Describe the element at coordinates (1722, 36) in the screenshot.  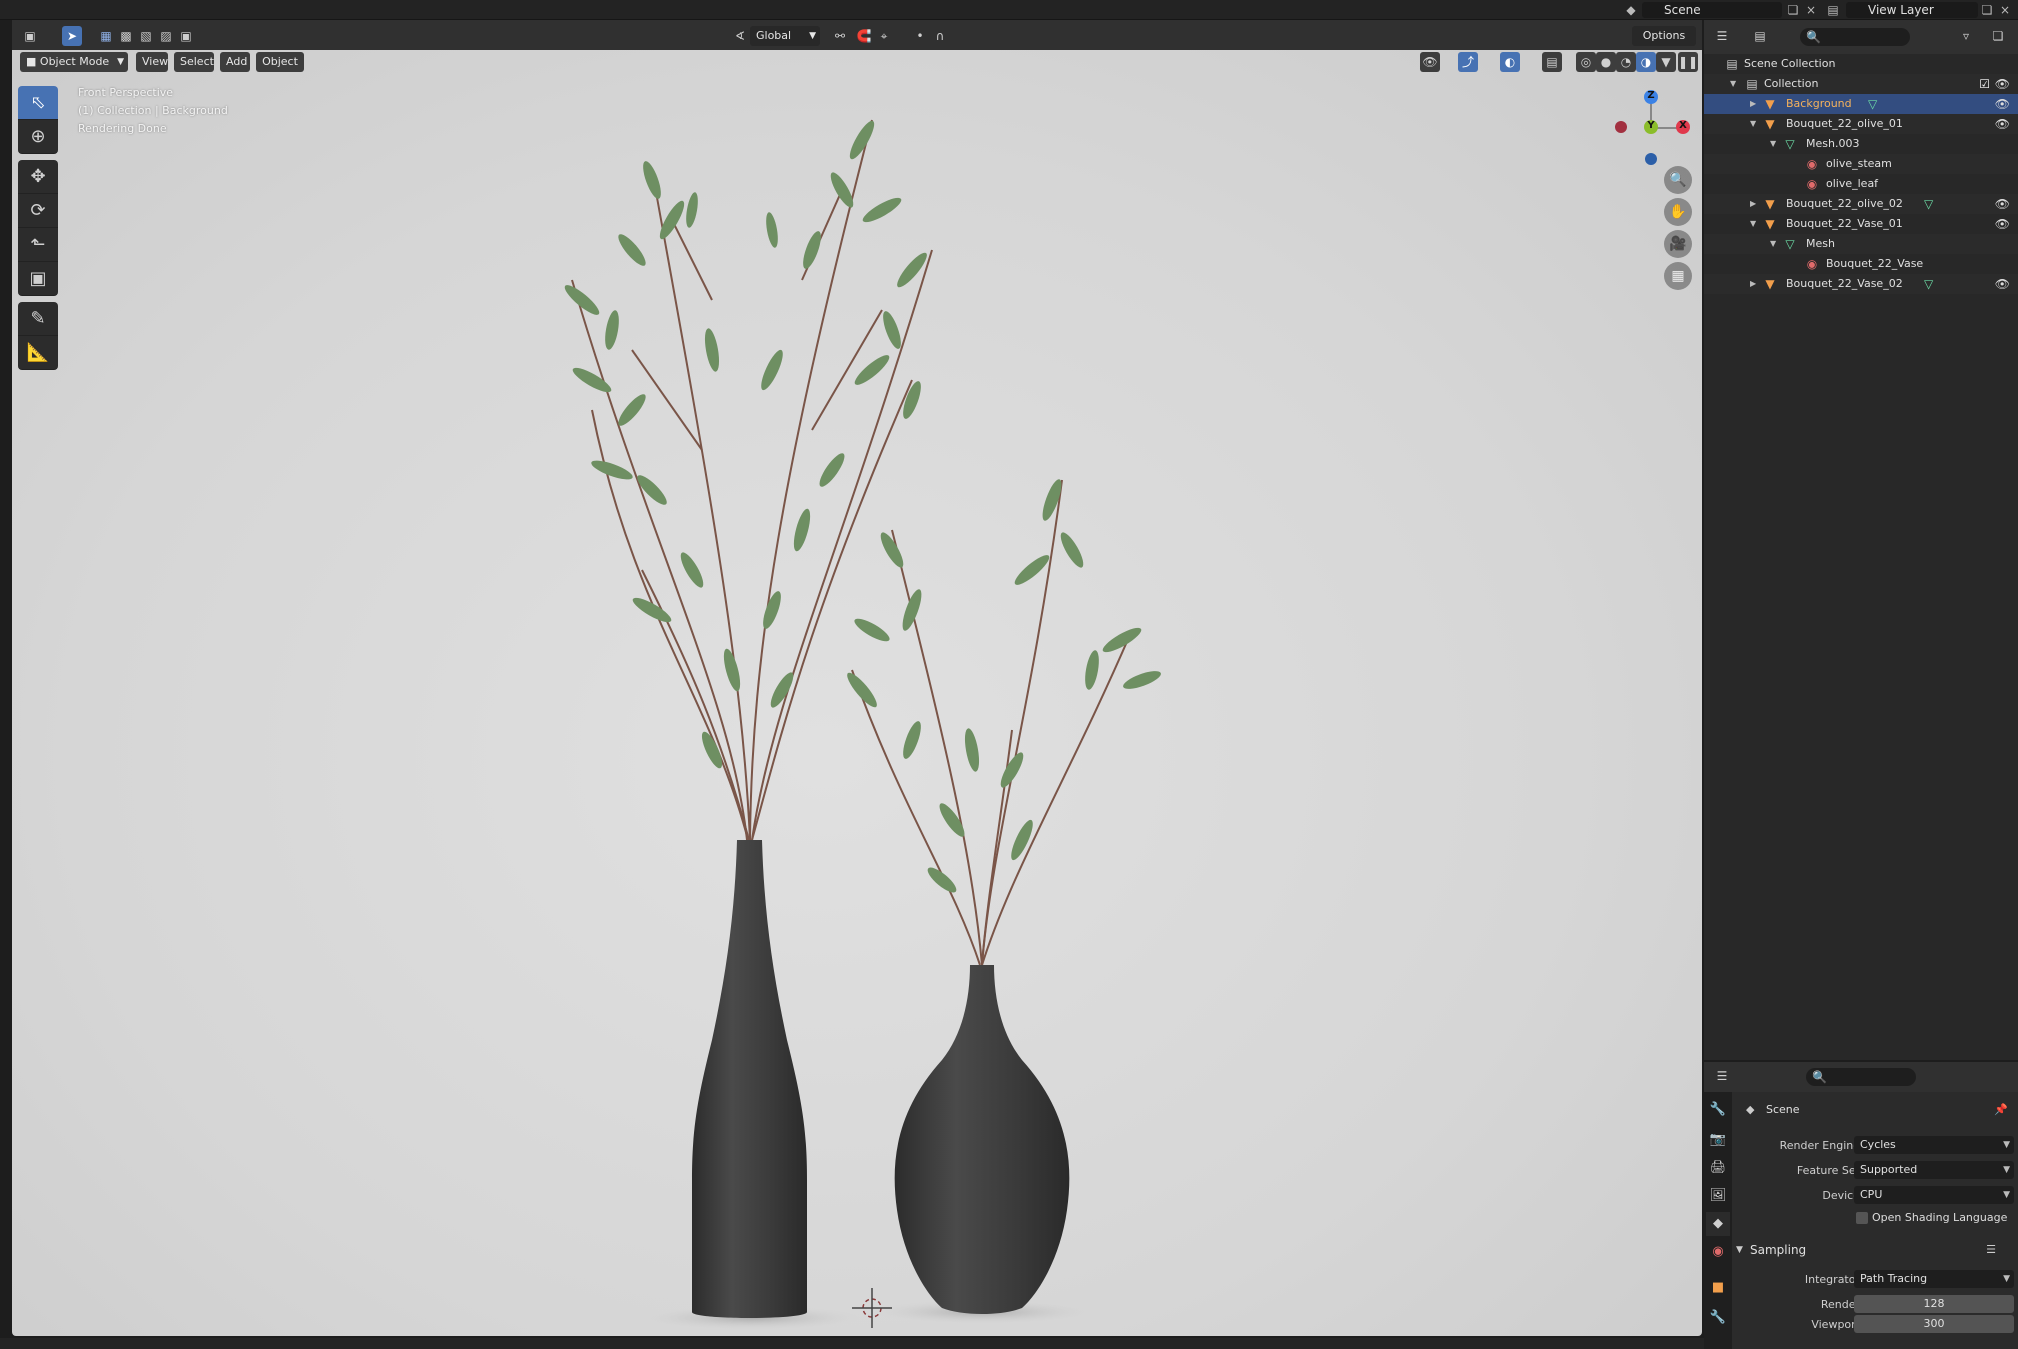
I see `outliner-editor-type-icon: ☰` at that location.